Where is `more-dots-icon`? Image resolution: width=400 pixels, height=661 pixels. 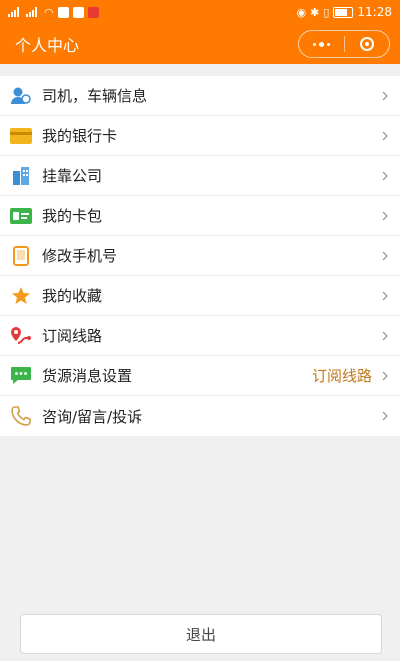
more-dots-icon is located at coordinates (321, 44).